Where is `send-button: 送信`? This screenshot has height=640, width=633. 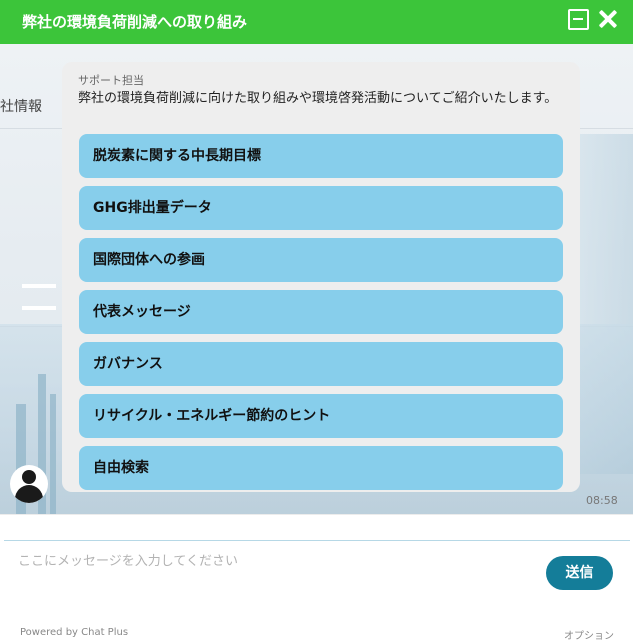 send-button: 送信 is located at coordinates (579, 573).